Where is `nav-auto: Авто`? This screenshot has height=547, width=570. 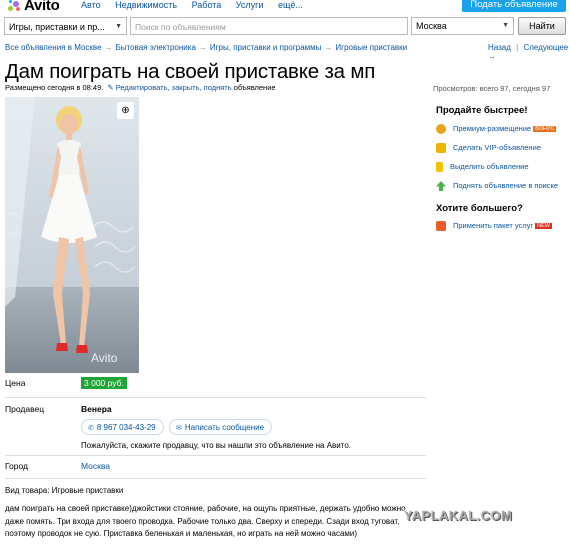 nav-auto: Авто is located at coordinates (91, 5).